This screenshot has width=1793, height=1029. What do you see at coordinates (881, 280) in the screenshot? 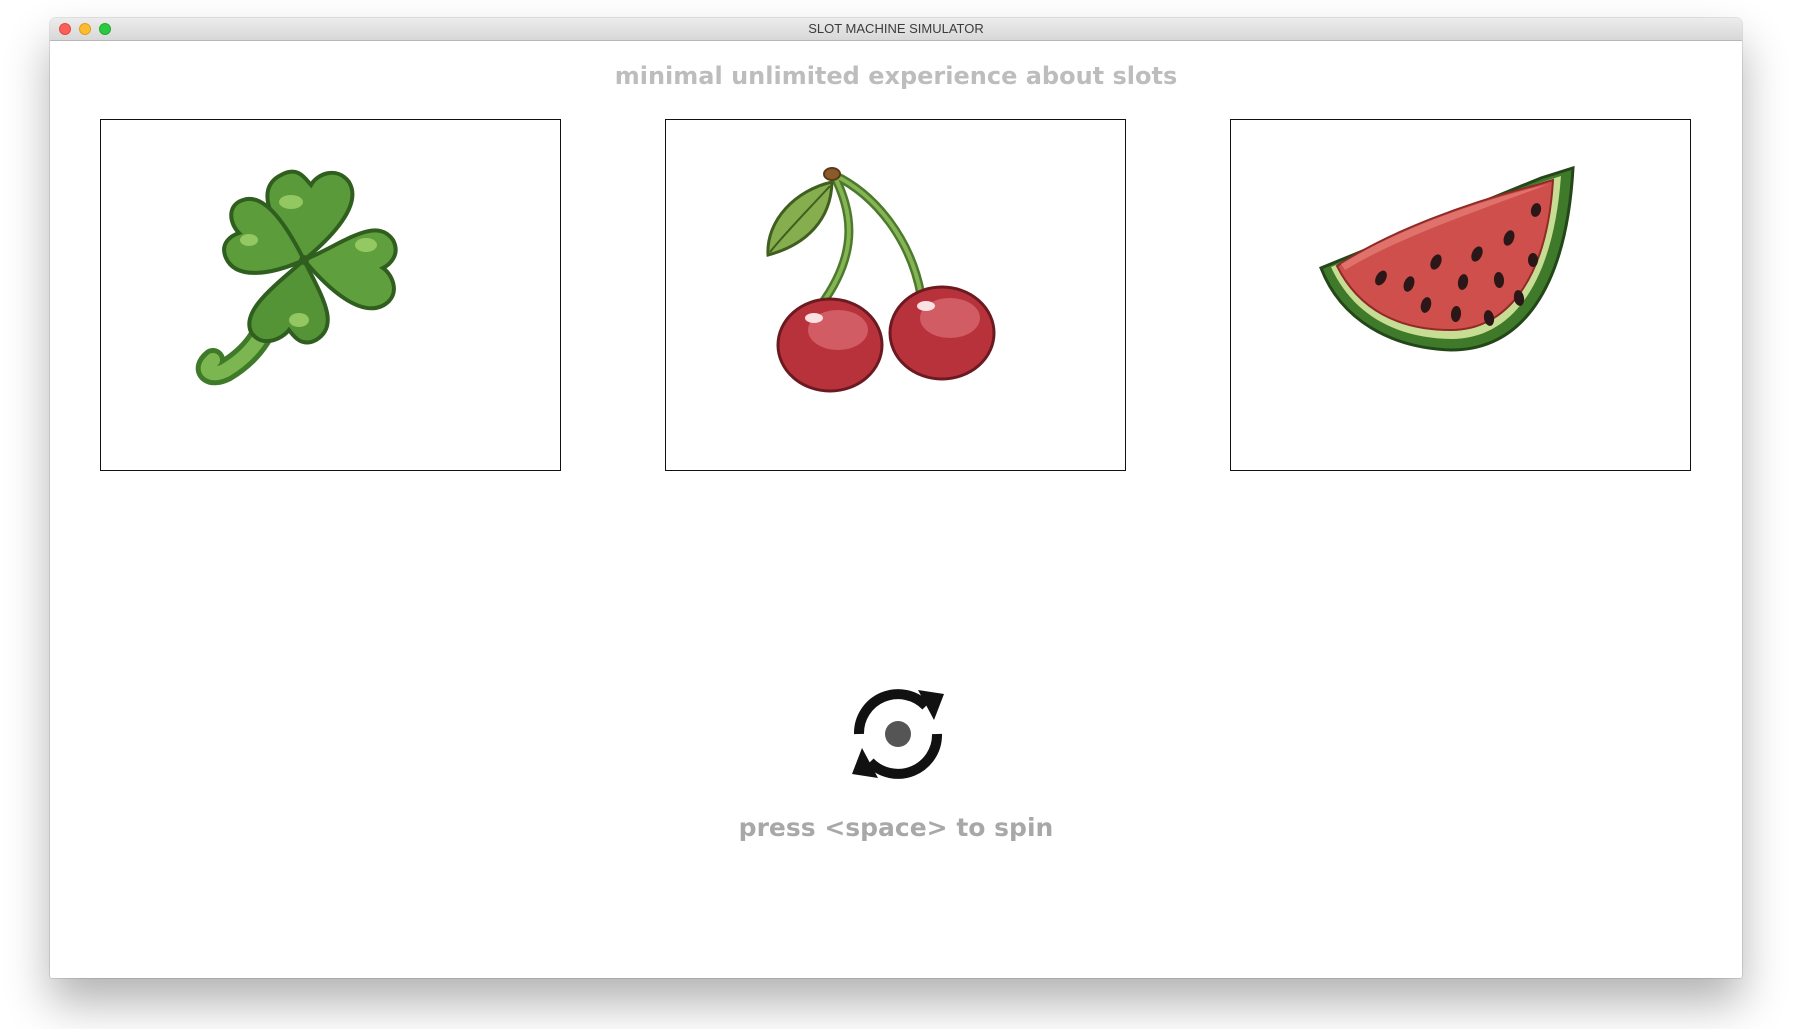
I see `cherries-icon` at bounding box center [881, 280].